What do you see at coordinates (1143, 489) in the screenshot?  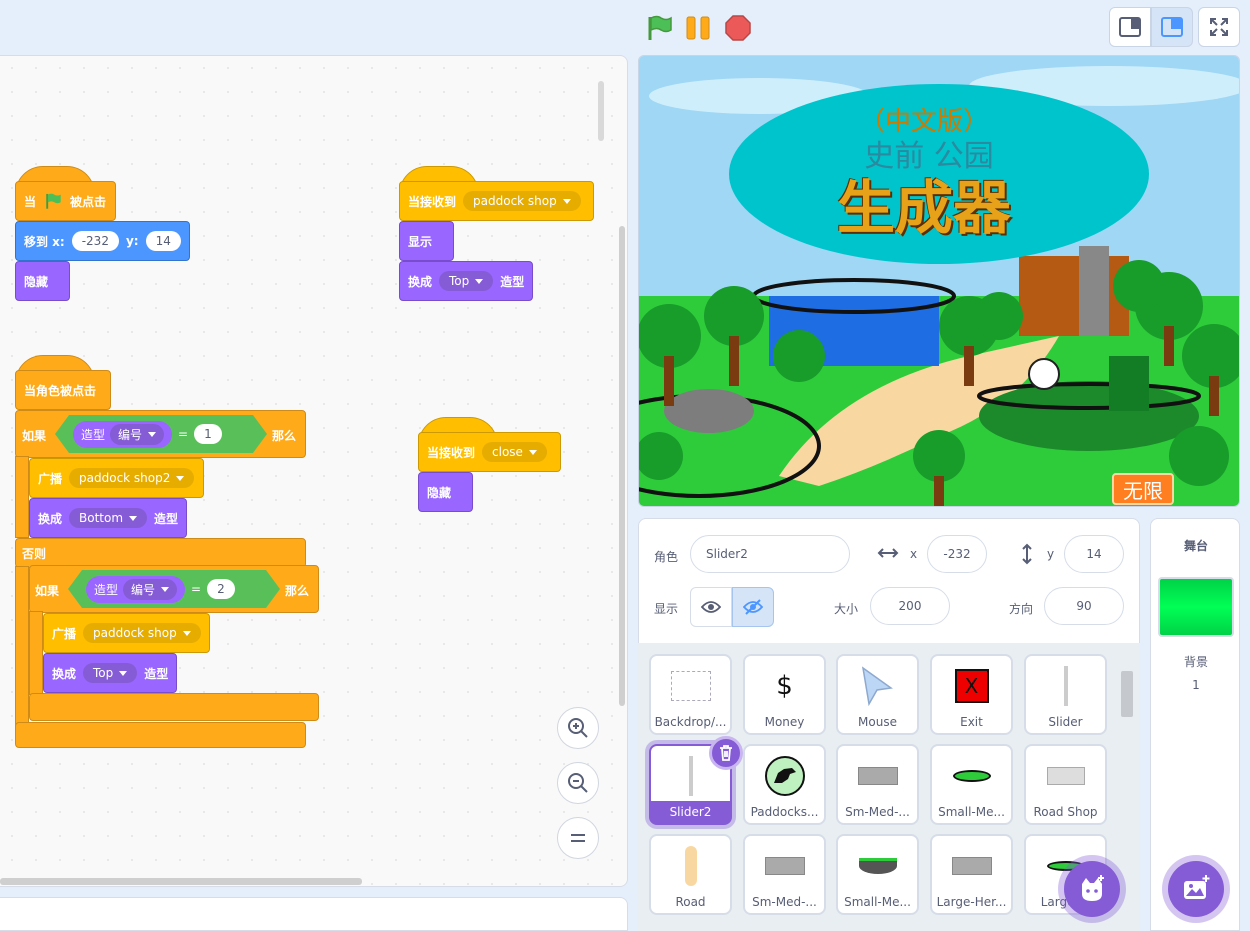 I see `infinite-badge: 无限` at bounding box center [1143, 489].